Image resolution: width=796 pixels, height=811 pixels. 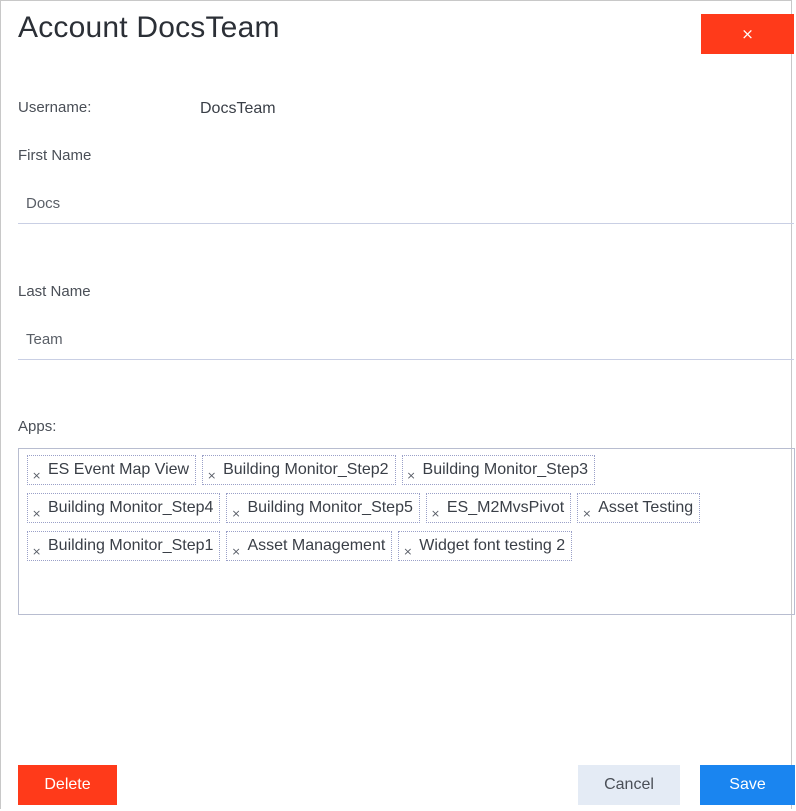 What do you see at coordinates (492, 545) in the screenshot?
I see `app-chip-label: Widget font testing 2` at bounding box center [492, 545].